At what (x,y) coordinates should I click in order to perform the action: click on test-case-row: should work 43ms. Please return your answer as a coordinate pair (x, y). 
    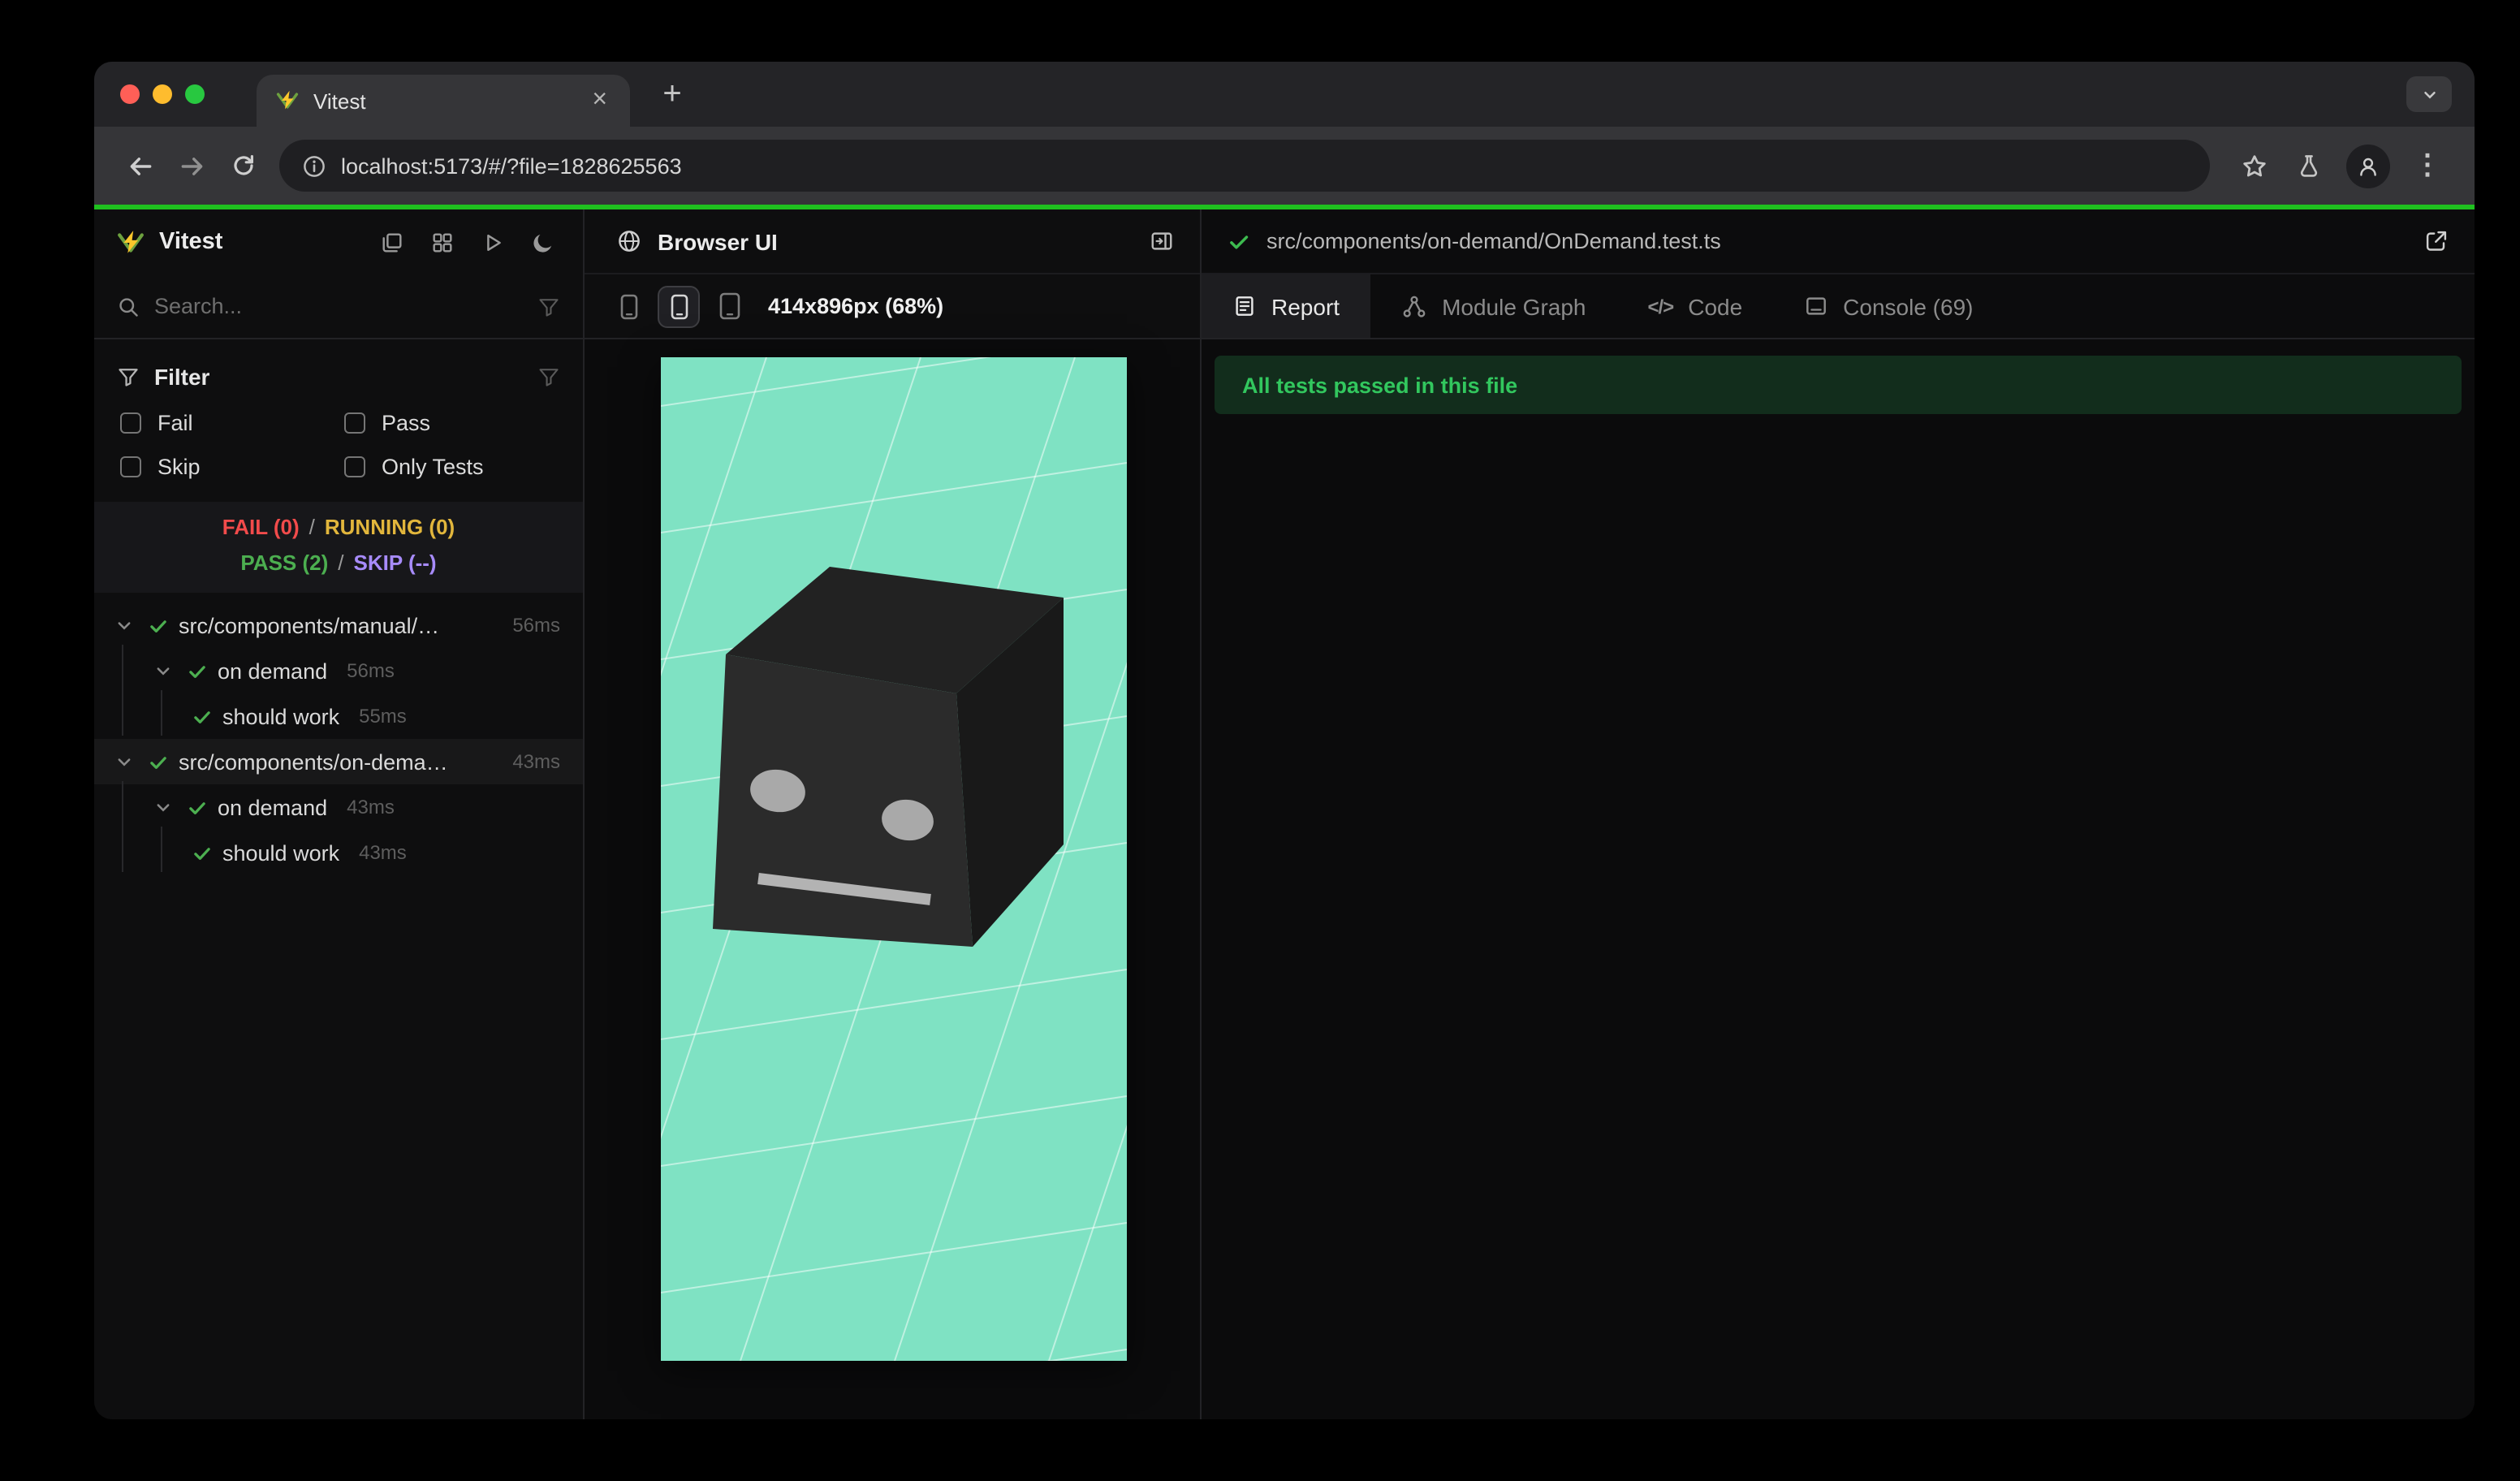
    Looking at the image, I should click on (339, 853).